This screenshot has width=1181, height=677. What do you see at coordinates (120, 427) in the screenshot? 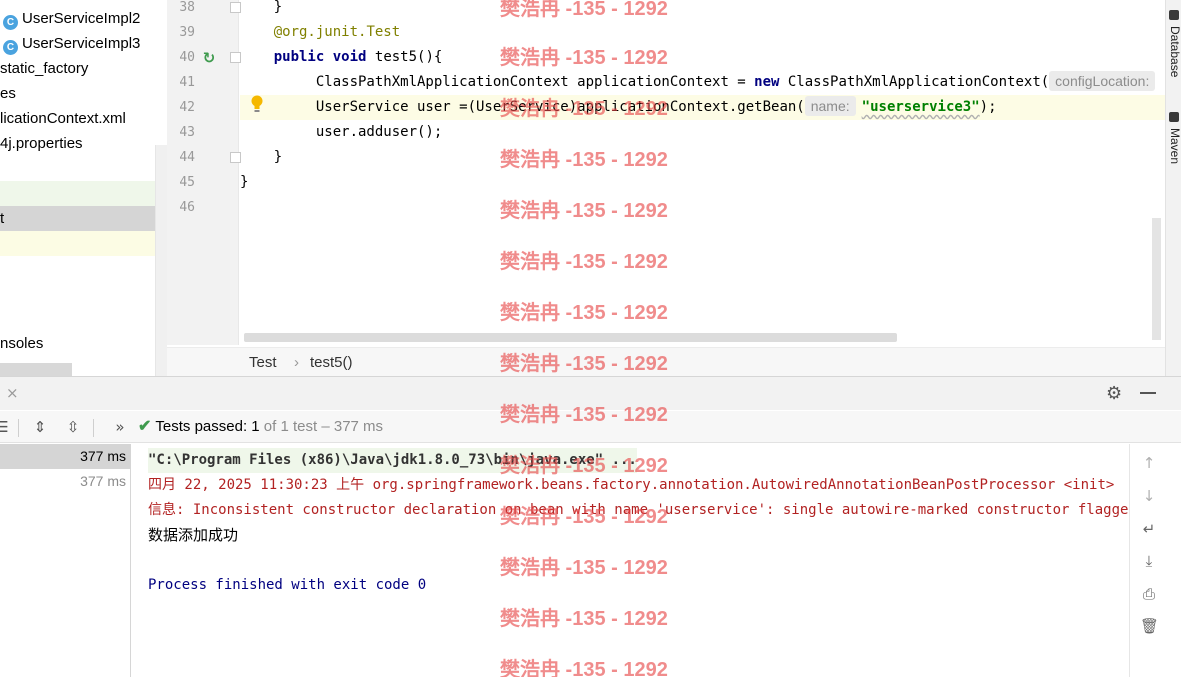
I see `more-actions-icon: »` at bounding box center [120, 427].